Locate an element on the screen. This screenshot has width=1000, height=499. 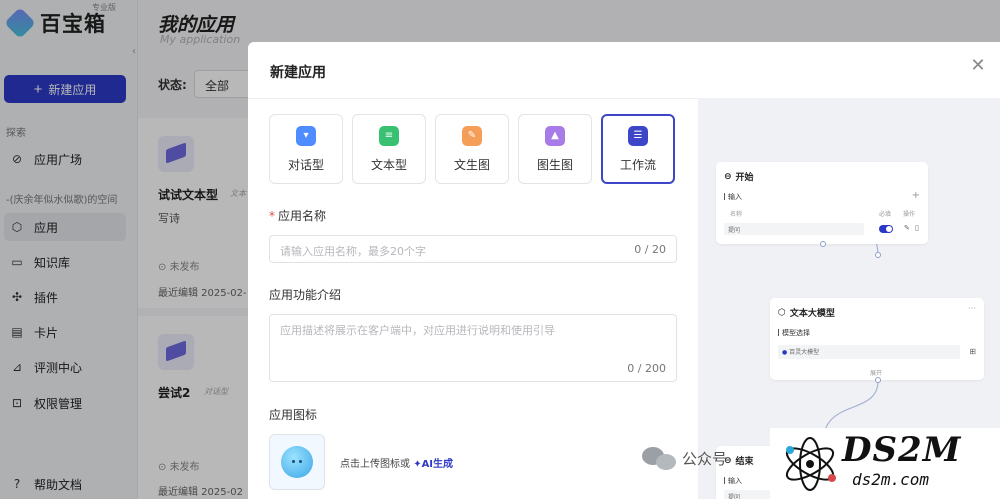
trash-icon: ▯ is located at coordinates (917, 228).